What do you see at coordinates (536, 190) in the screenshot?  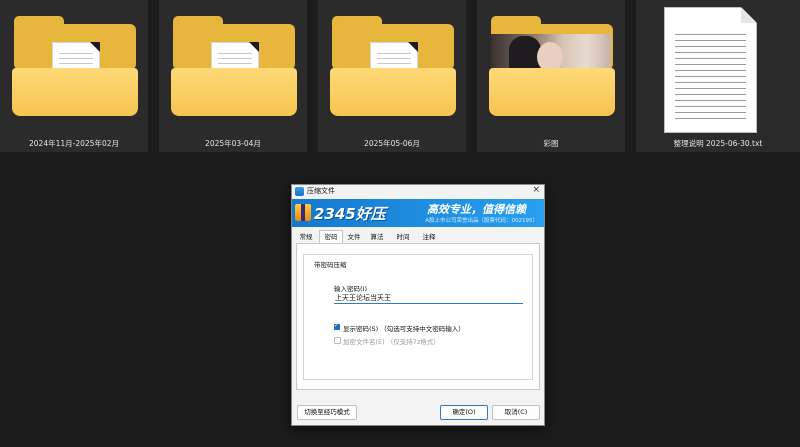 I see `close-icon: ×` at bounding box center [536, 190].